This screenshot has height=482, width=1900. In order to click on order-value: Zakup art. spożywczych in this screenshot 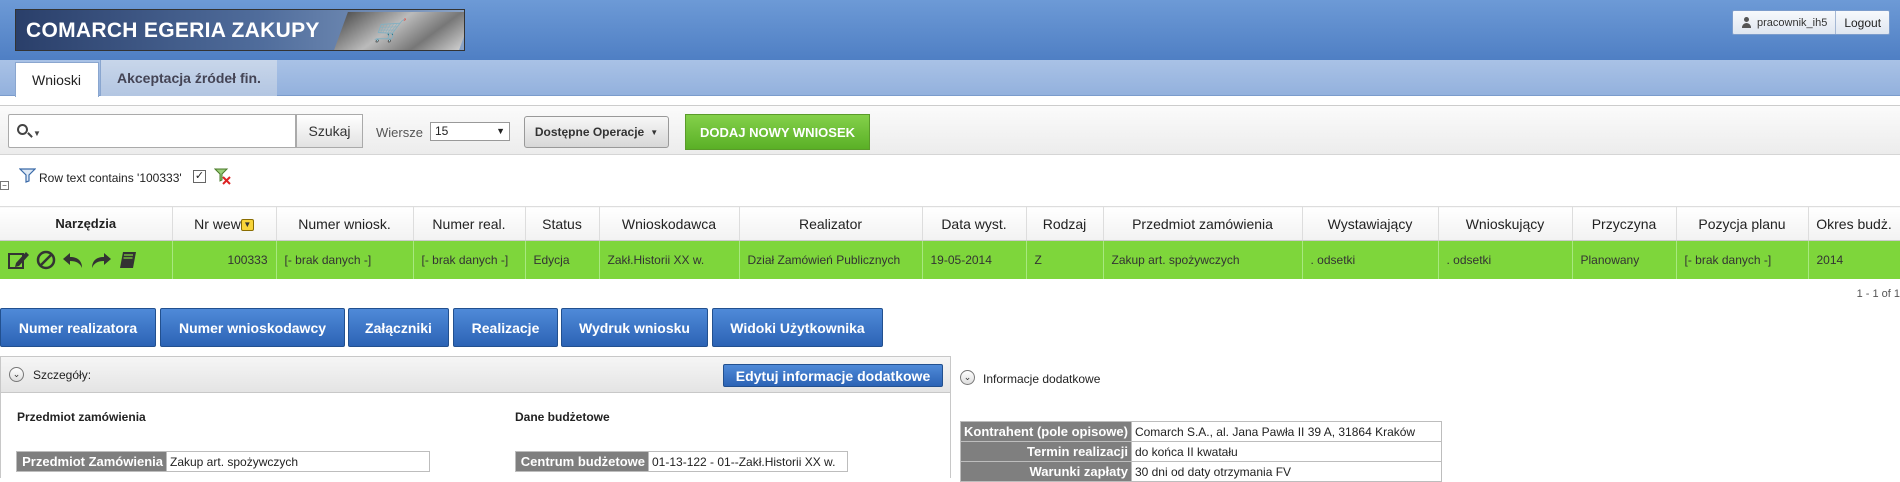, I will do `click(298, 461)`.